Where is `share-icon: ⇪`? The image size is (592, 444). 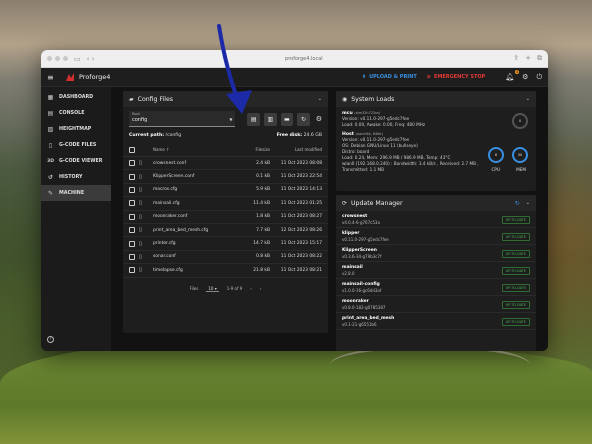
share-icon: ⇪ is located at coordinates (516, 58).